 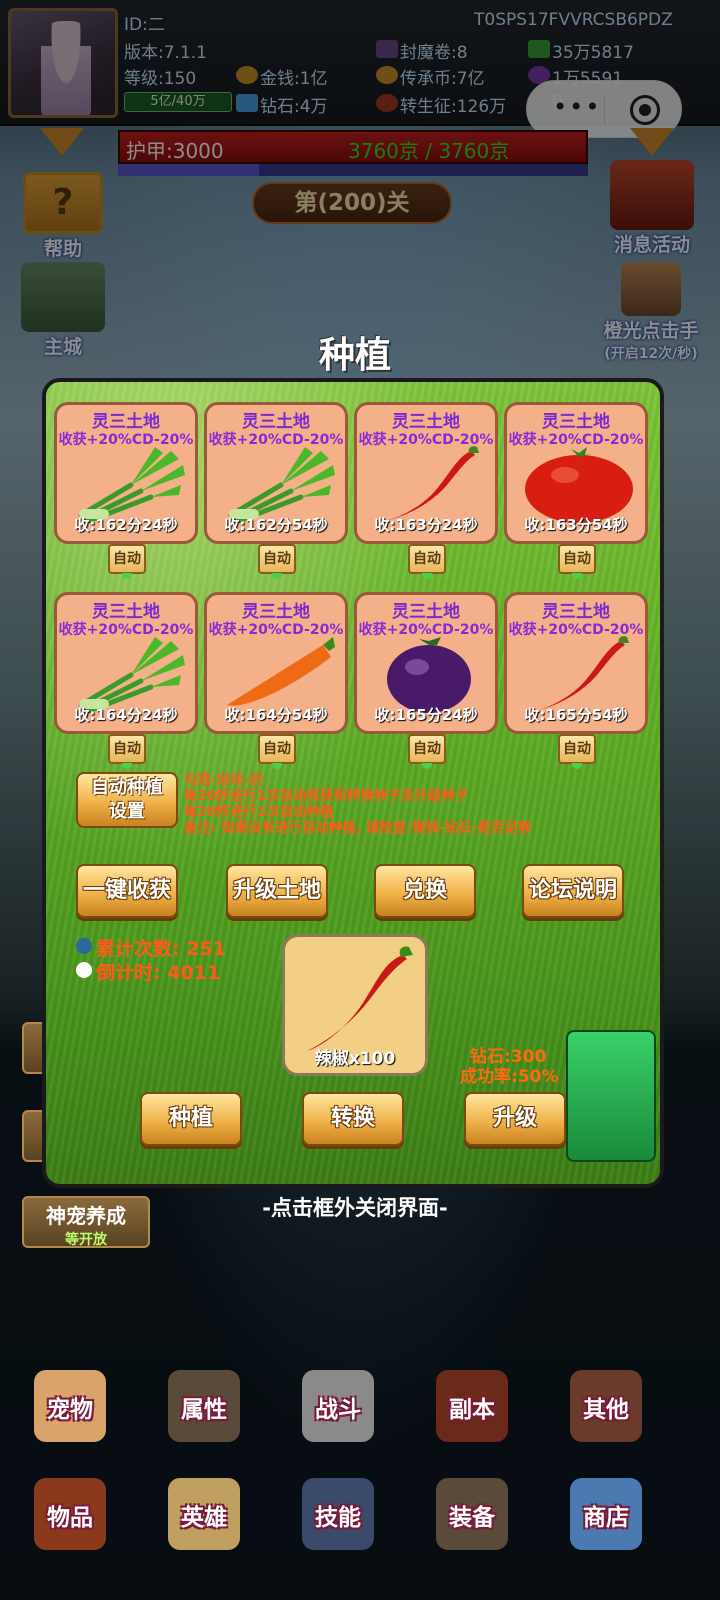 I want to click on note-line: 备注: 如果没有进行自动种植, 请检查-银钱-钻石-是否足够, so click(x=358, y=828).